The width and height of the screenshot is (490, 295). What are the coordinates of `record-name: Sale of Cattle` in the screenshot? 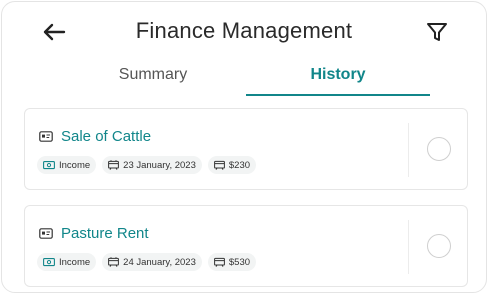 It's located at (106, 136).